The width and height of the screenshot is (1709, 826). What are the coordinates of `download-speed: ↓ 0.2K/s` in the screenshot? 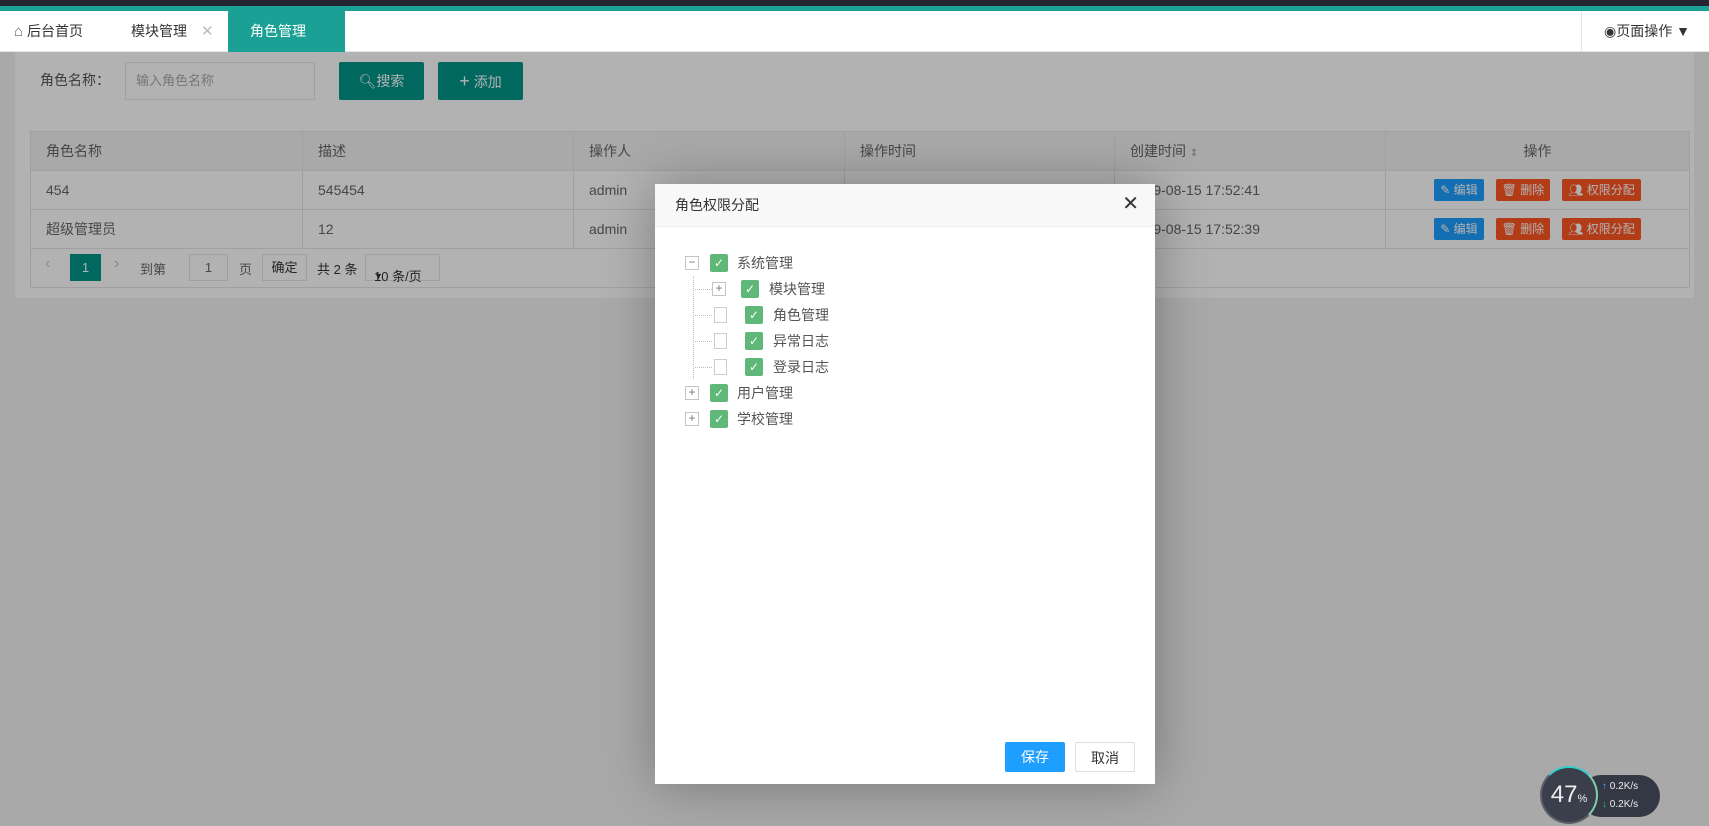 It's located at (1620, 804).